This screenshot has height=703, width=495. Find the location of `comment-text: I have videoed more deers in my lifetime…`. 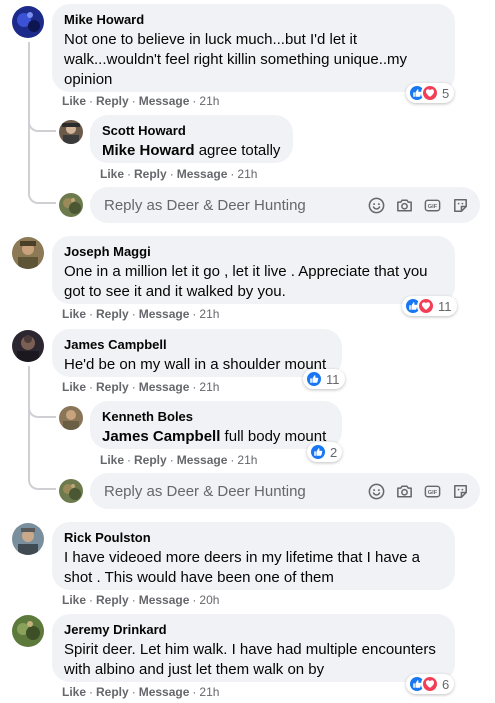

comment-text: I have videoed more deers in my lifetime… is located at coordinates (242, 567).